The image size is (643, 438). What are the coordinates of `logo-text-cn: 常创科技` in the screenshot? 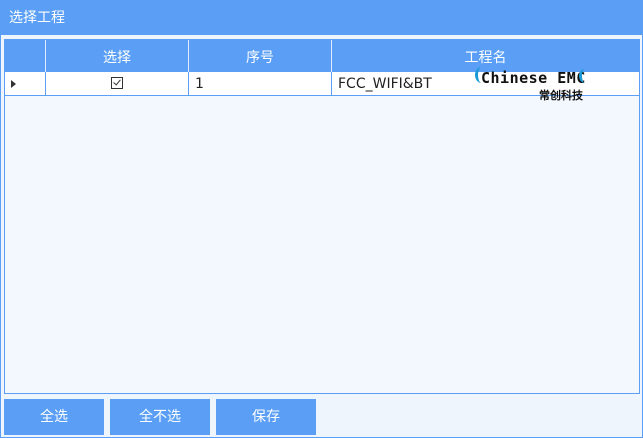 It's located at (561, 95).